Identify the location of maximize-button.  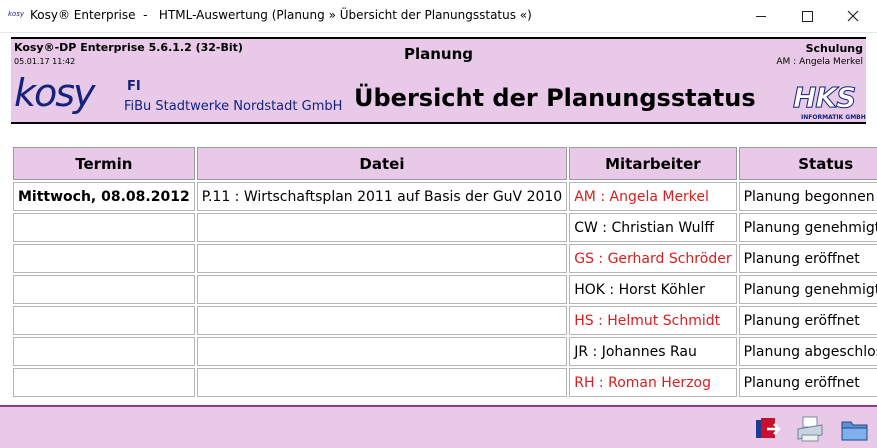
(807, 16).